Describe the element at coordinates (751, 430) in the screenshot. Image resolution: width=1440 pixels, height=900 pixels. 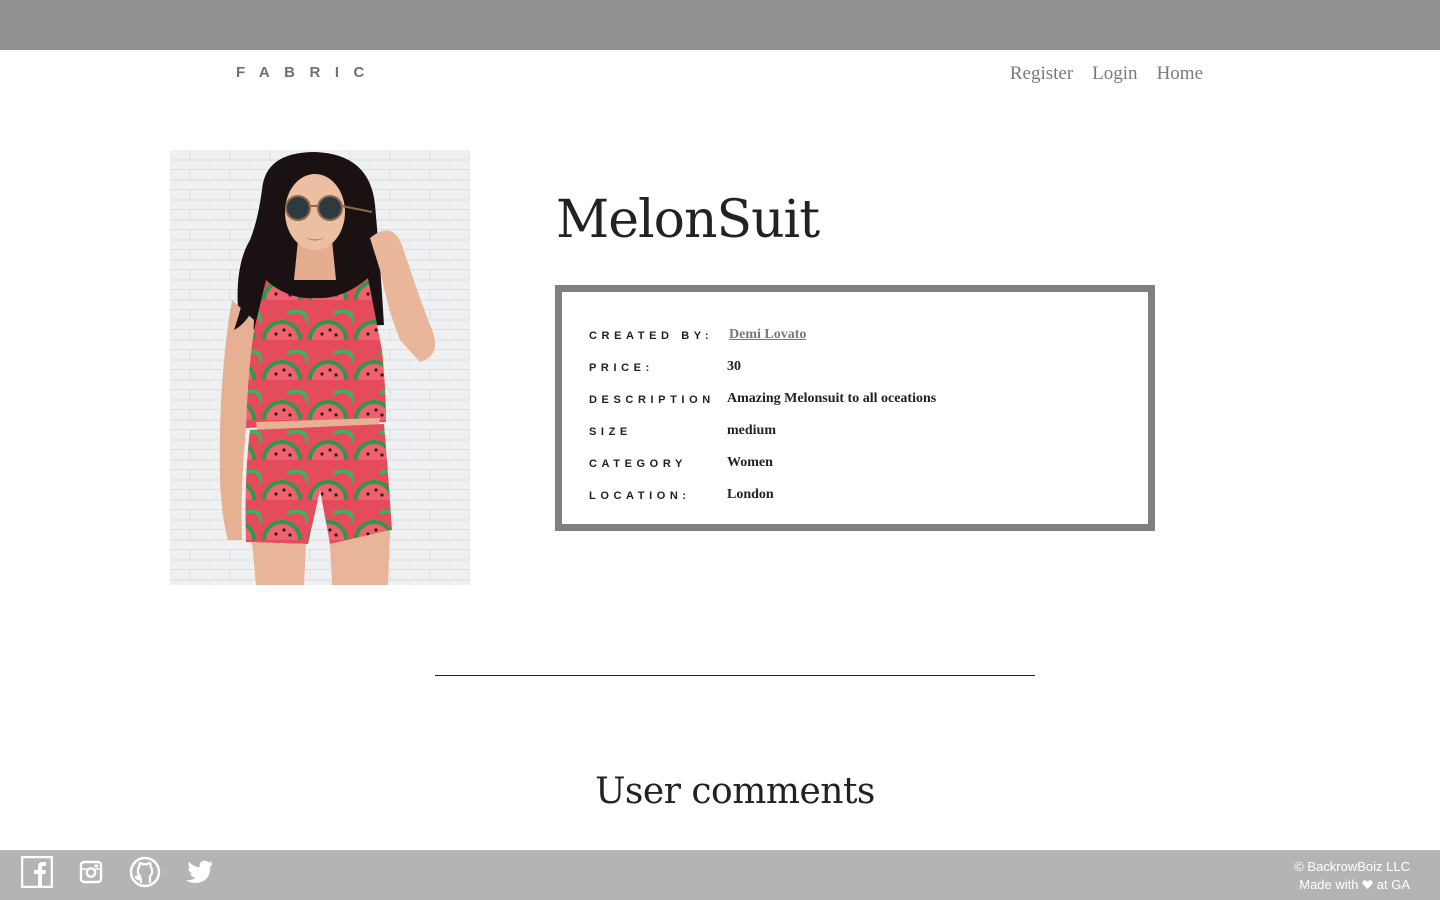
I see `detail-value: medium` at that location.